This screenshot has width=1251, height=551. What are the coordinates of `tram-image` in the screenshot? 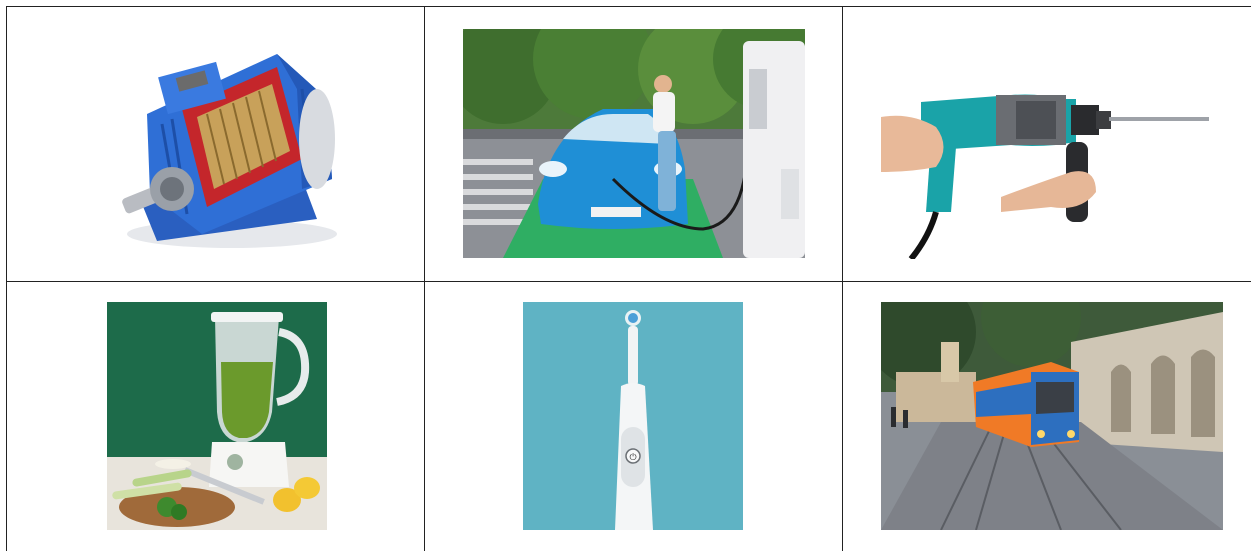 It's located at (1052, 416).